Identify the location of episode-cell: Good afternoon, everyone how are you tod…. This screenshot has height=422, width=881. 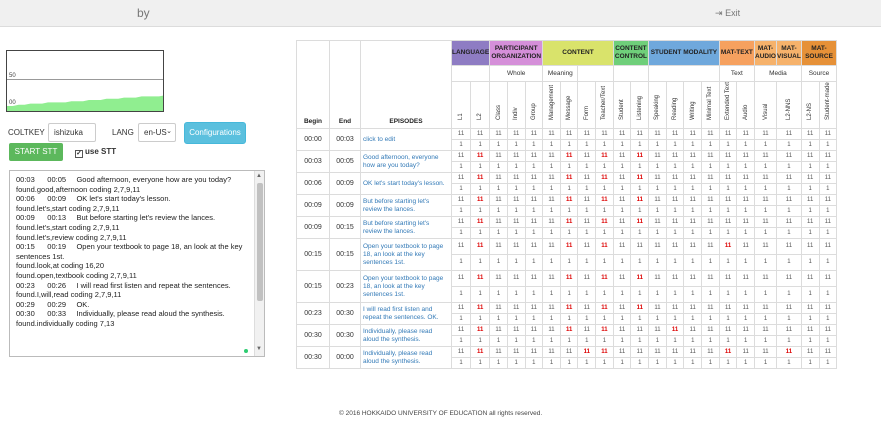
(406, 161).